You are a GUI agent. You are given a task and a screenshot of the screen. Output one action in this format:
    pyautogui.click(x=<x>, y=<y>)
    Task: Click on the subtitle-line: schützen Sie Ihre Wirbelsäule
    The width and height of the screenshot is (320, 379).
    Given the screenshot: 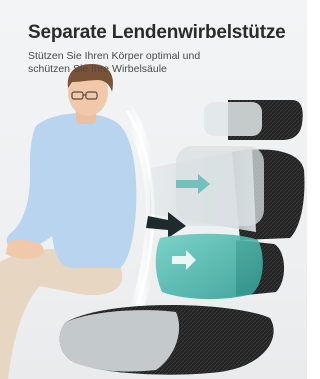 What is the action you would take?
    pyautogui.click(x=97, y=69)
    